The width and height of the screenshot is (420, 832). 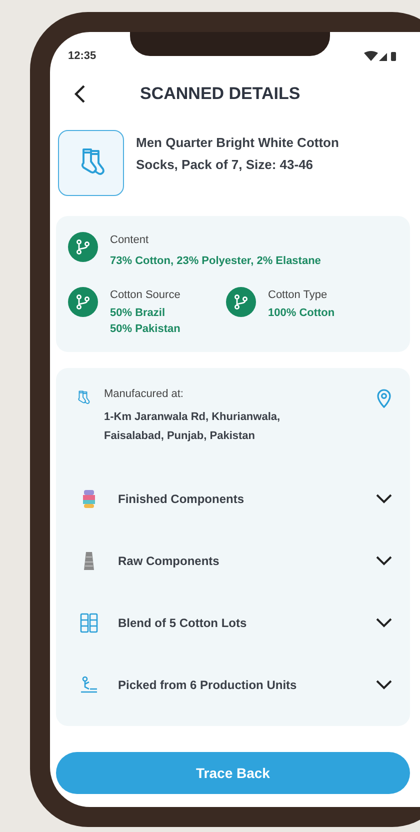 What do you see at coordinates (298, 295) in the screenshot?
I see `fact-label: Cotton Type` at bounding box center [298, 295].